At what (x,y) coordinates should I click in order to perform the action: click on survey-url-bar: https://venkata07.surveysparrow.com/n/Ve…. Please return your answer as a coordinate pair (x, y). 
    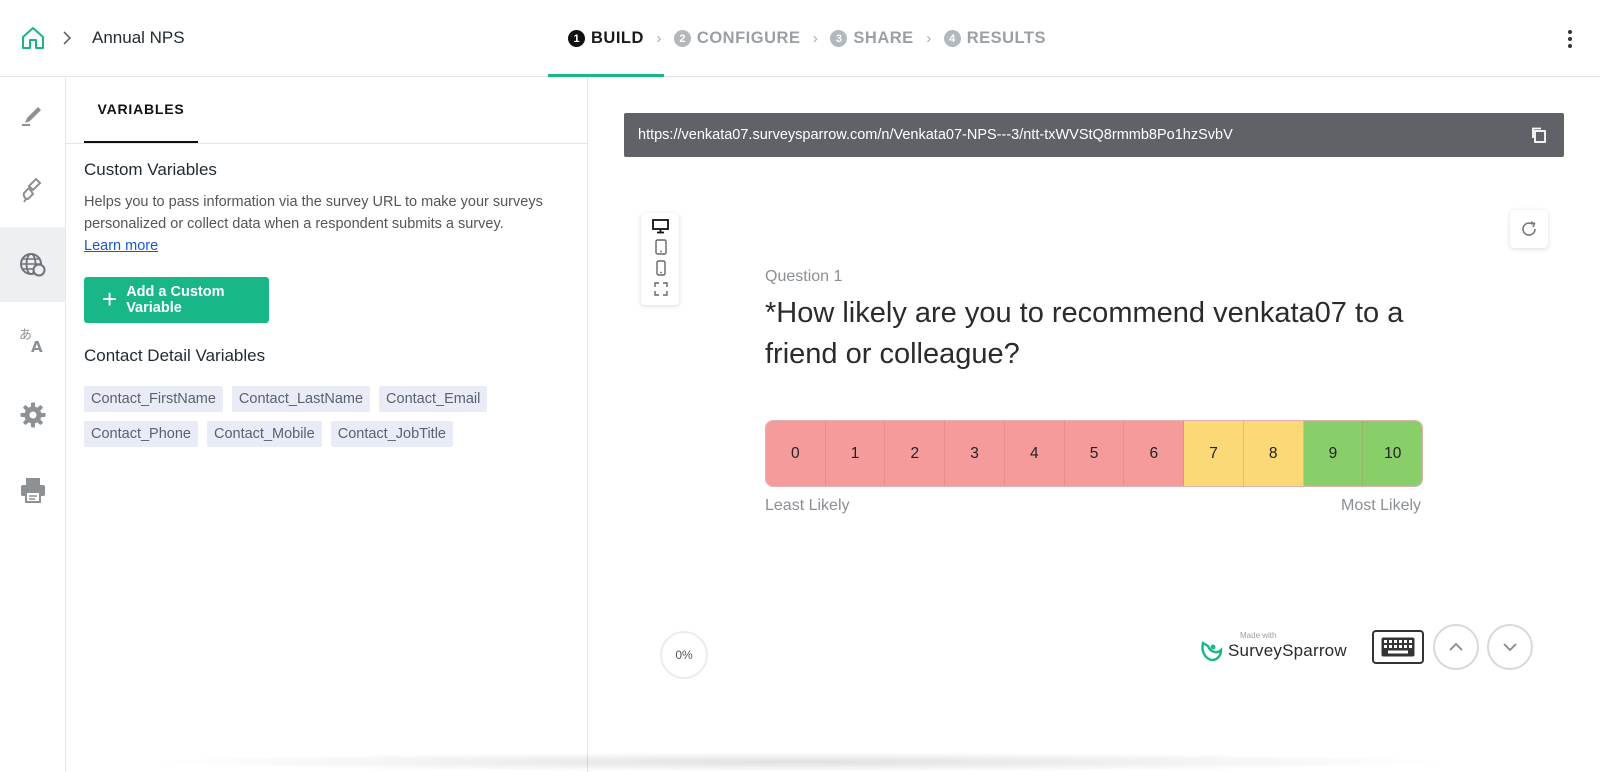
    Looking at the image, I should click on (1094, 135).